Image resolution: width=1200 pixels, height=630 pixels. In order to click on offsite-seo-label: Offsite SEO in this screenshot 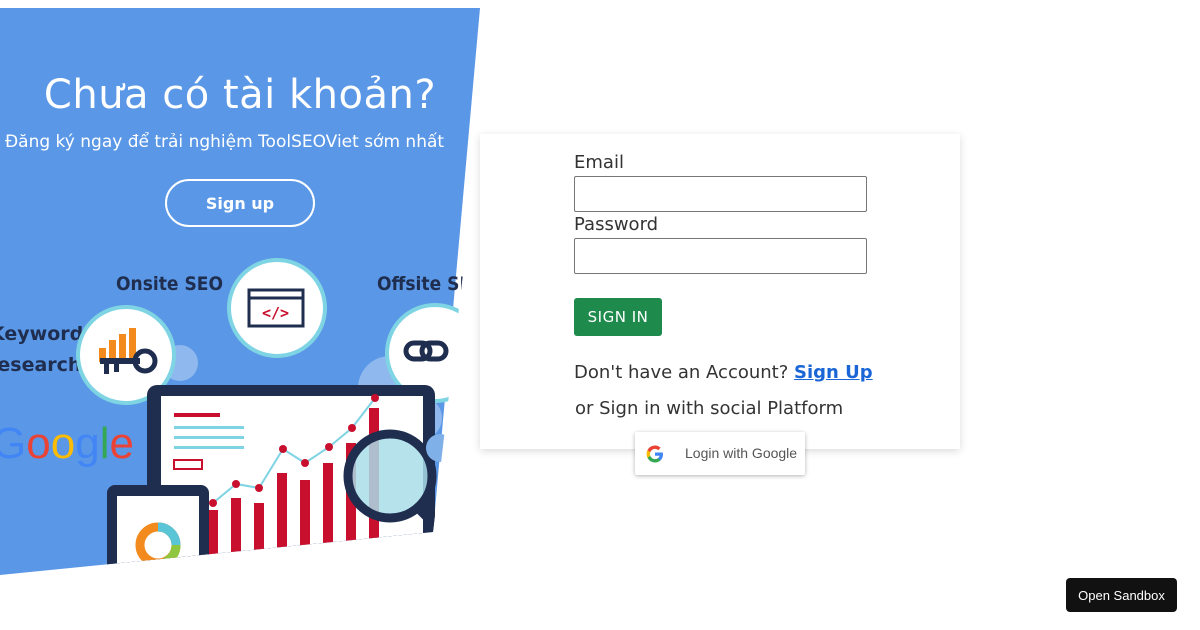, I will do `click(428, 284)`.